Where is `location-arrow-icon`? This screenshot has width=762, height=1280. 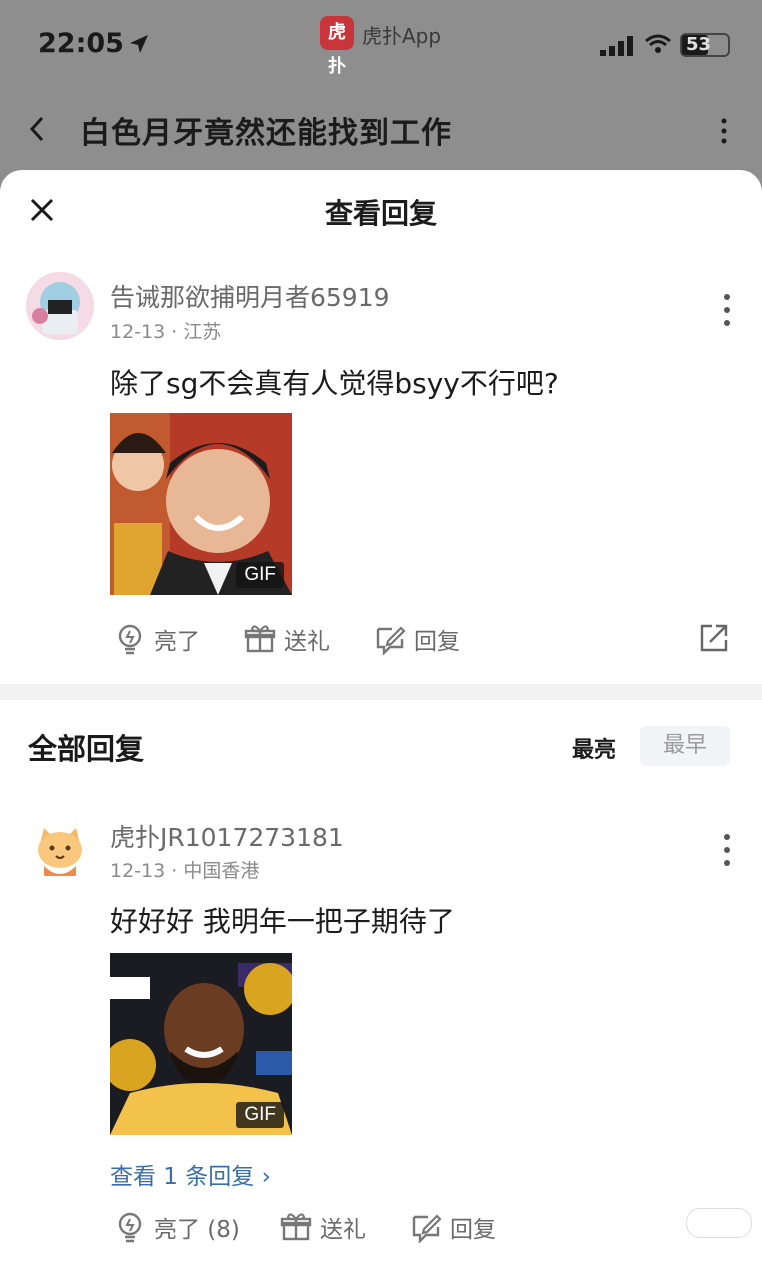
location-arrow-icon is located at coordinates (139, 44).